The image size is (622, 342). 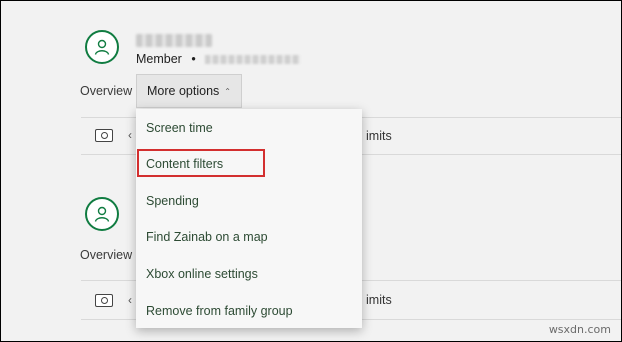 What do you see at coordinates (202, 274) in the screenshot?
I see `menu-item-xbox-online-settings: Xbox online settings` at bounding box center [202, 274].